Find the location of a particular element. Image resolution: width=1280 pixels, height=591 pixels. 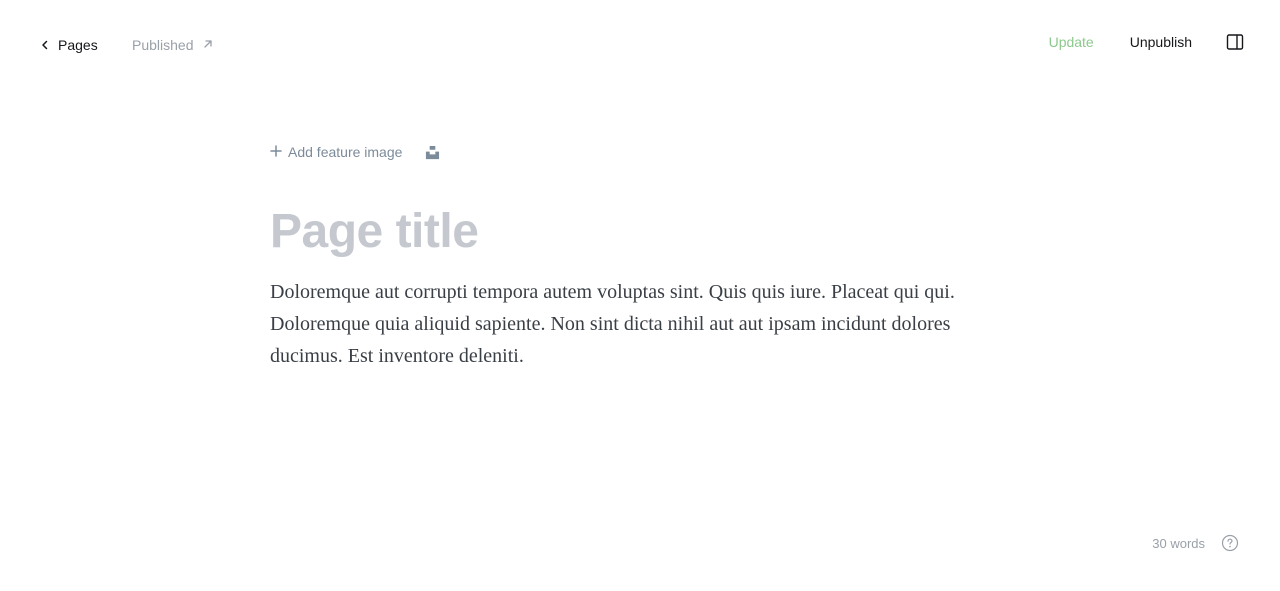

unsplash-icon is located at coordinates (432, 152).